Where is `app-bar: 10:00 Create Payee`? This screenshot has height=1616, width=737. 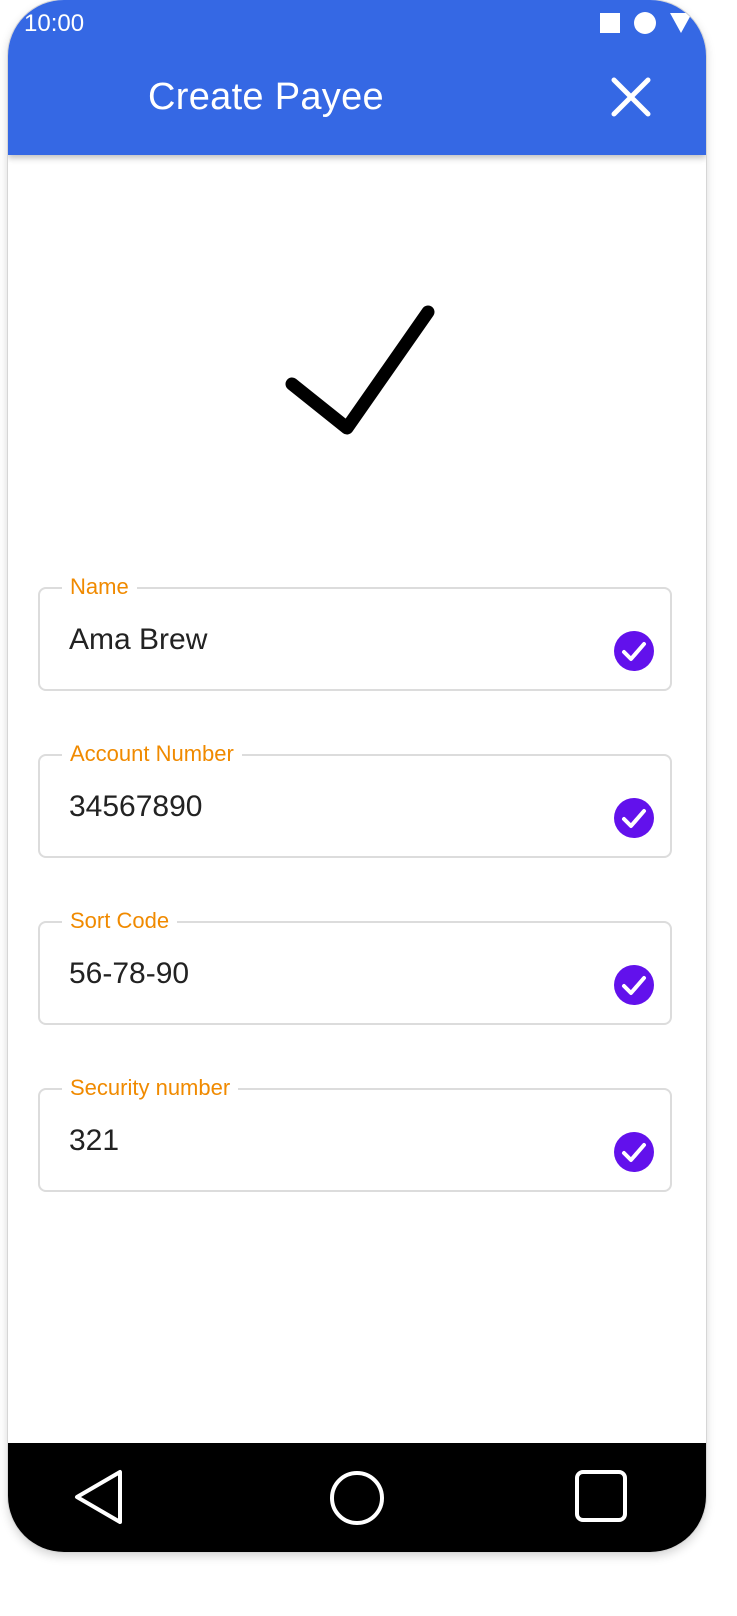
app-bar: 10:00 Create Payee is located at coordinates (357, 77).